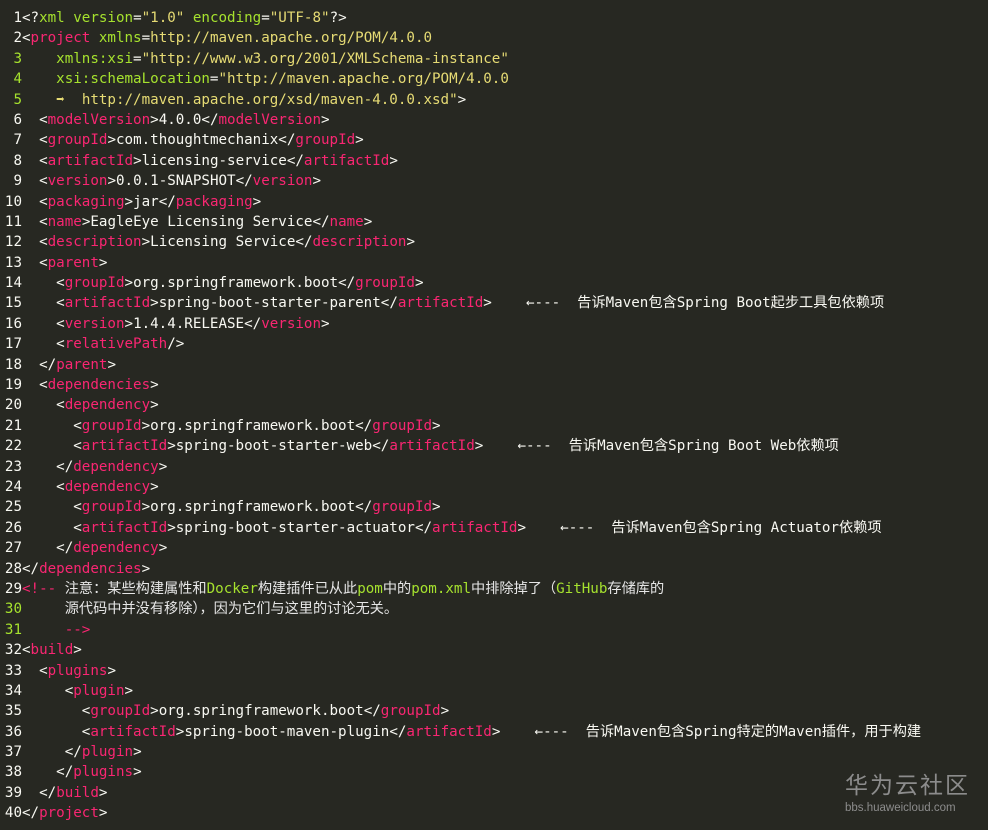 This screenshot has width=988, height=830. I want to click on code-line: 27 </dependency>, so click(494, 548).